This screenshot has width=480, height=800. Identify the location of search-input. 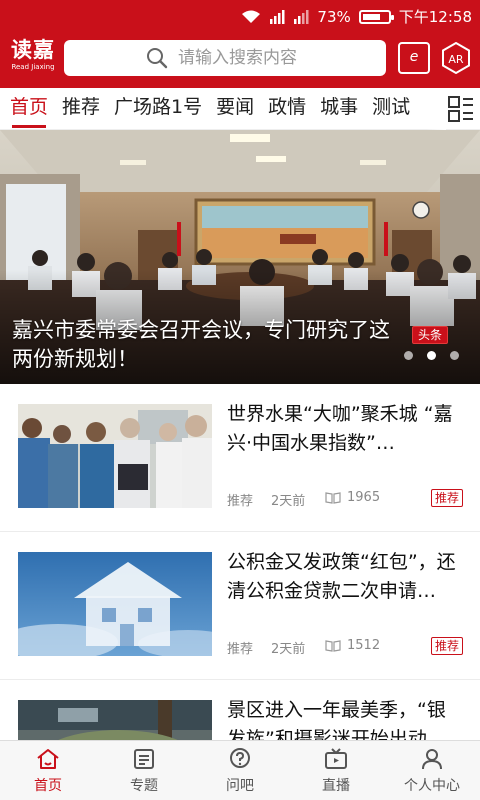
(263, 58).